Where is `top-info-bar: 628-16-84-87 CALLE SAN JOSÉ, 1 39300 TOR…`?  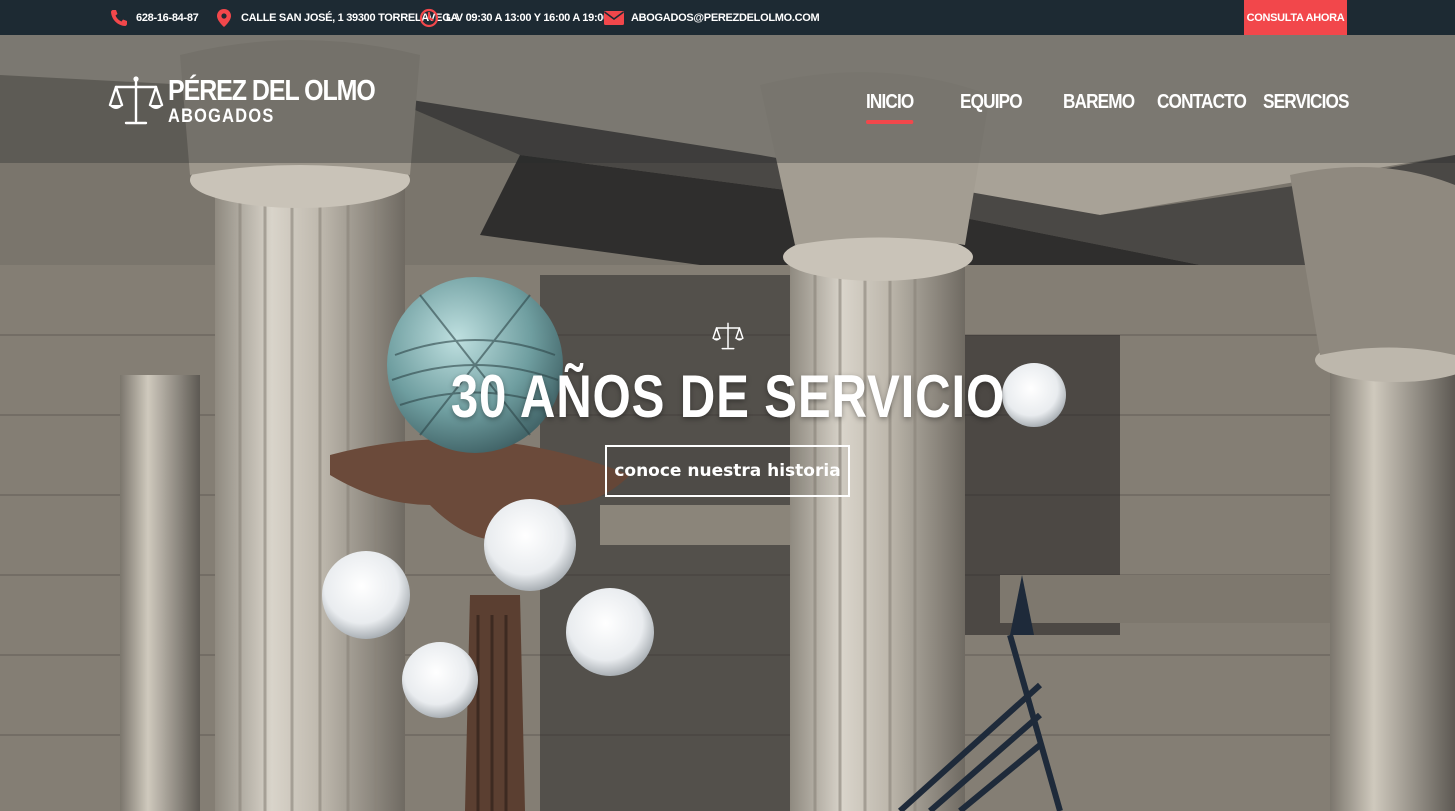 top-info-bar: 628-16-84-87 CALLE SAN JOSÉ, 1 39300 TOR… is located at coordinates (727, 17).